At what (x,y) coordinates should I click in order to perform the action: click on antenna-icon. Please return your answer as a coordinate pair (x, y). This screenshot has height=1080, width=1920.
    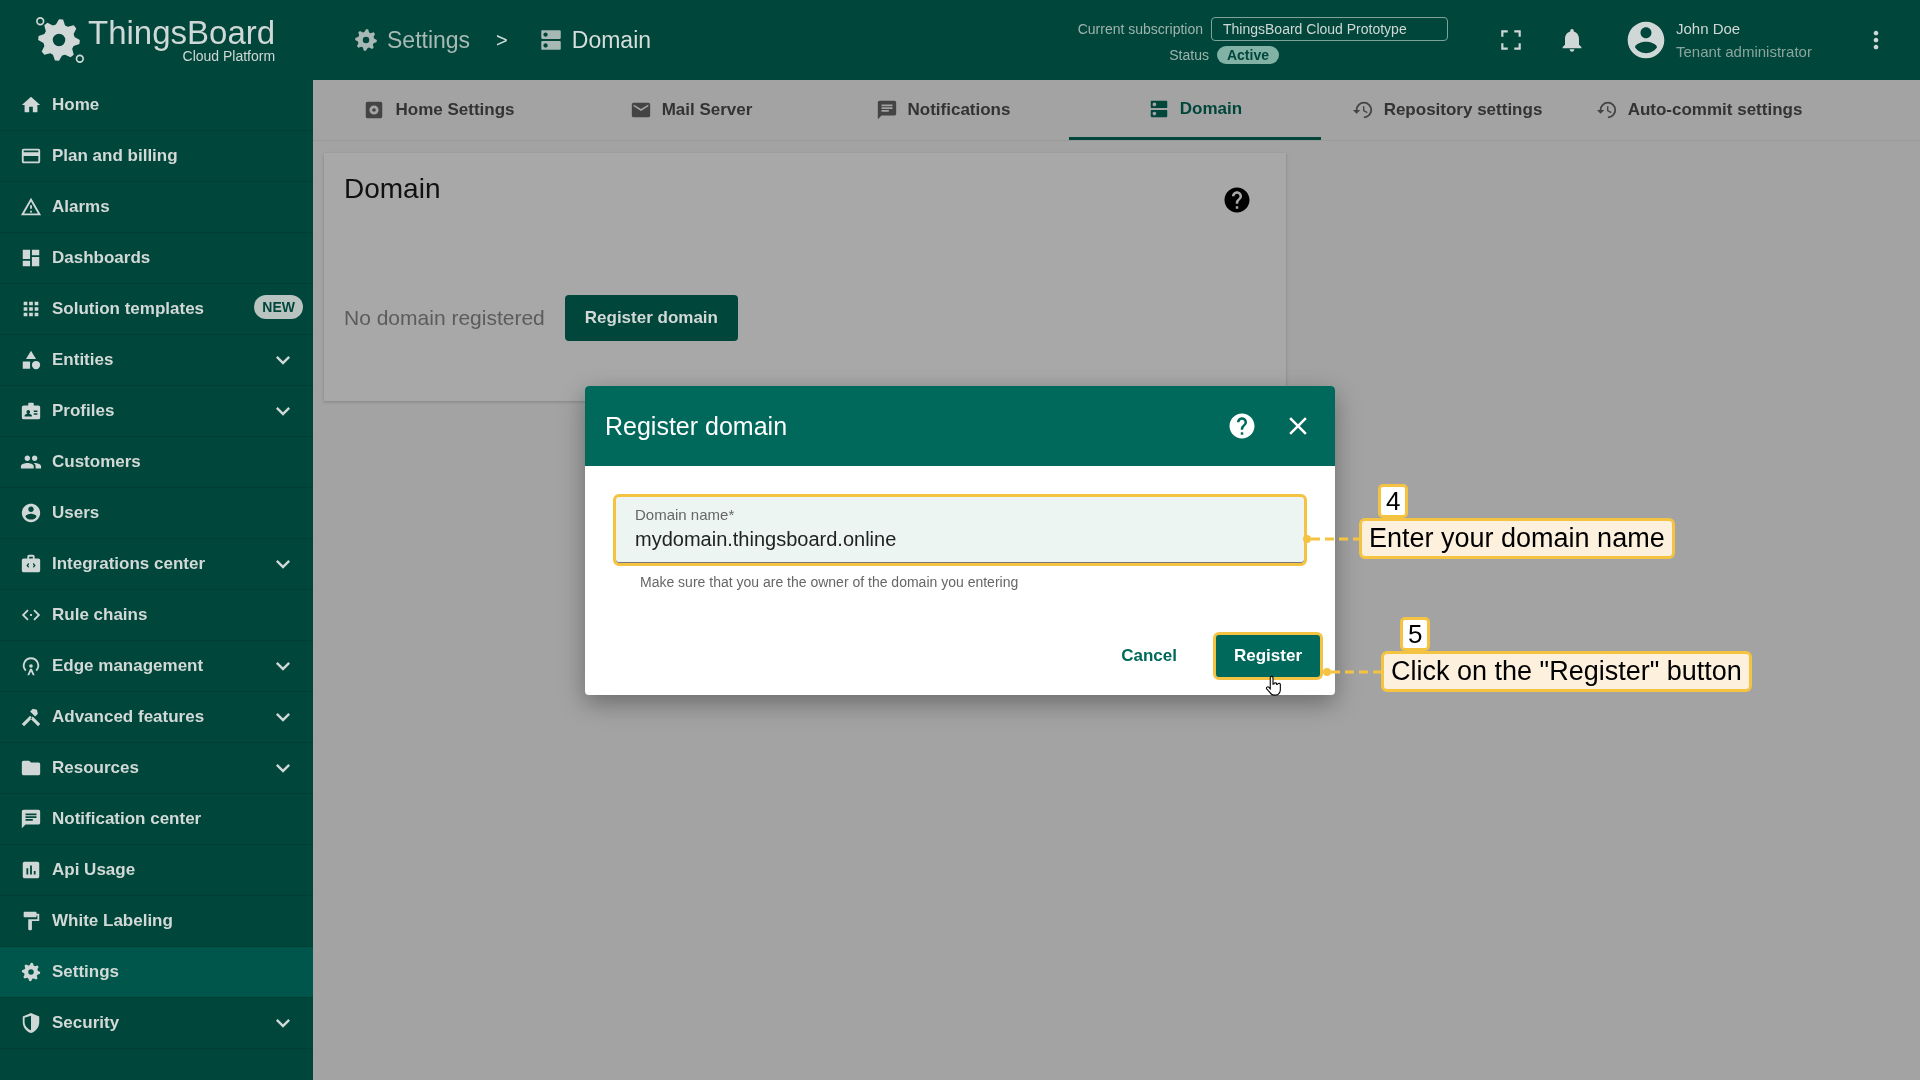
    Looking at the image, I should click on (31, 666).